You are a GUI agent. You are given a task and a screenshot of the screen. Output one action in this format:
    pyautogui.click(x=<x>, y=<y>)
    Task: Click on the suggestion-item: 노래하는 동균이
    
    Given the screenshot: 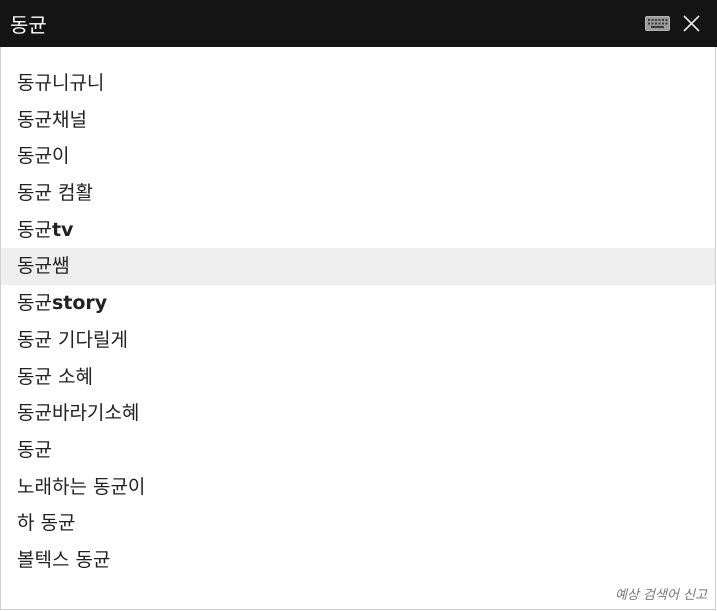 What is the action you would take?
    pyautogui.click(x=358, y=487)
    